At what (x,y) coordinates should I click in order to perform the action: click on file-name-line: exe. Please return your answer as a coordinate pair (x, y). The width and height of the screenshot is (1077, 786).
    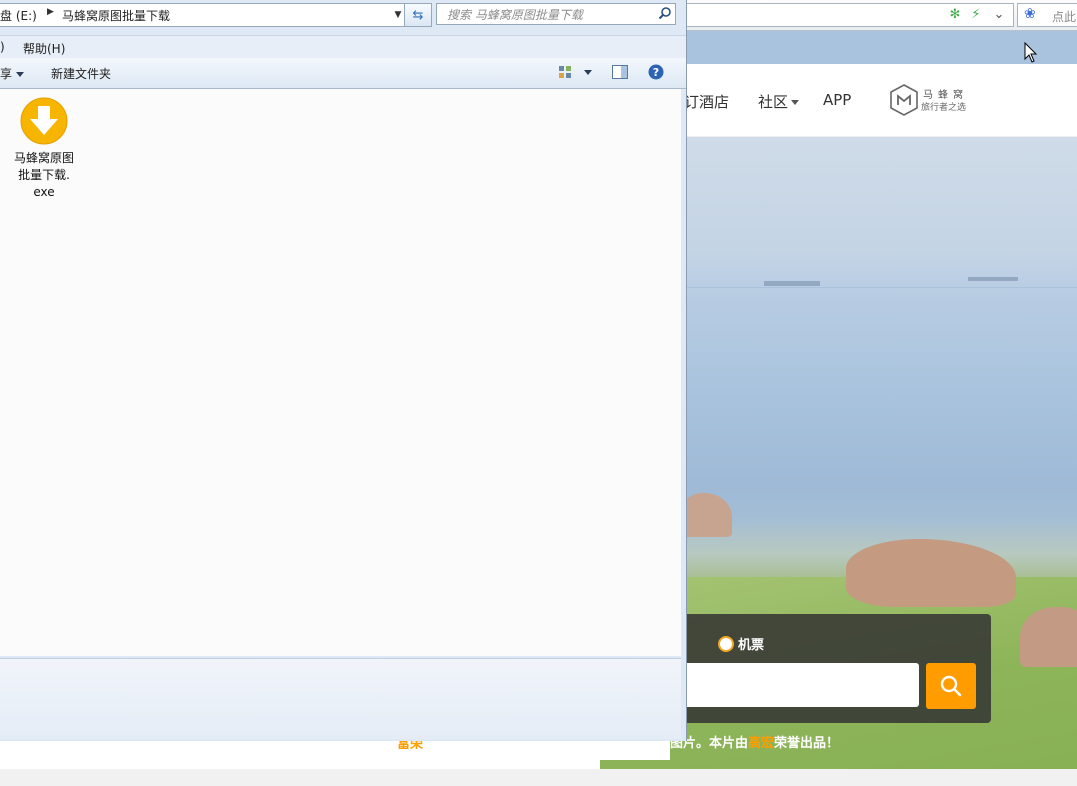
    Looking at the image, I should click on (44, 192).